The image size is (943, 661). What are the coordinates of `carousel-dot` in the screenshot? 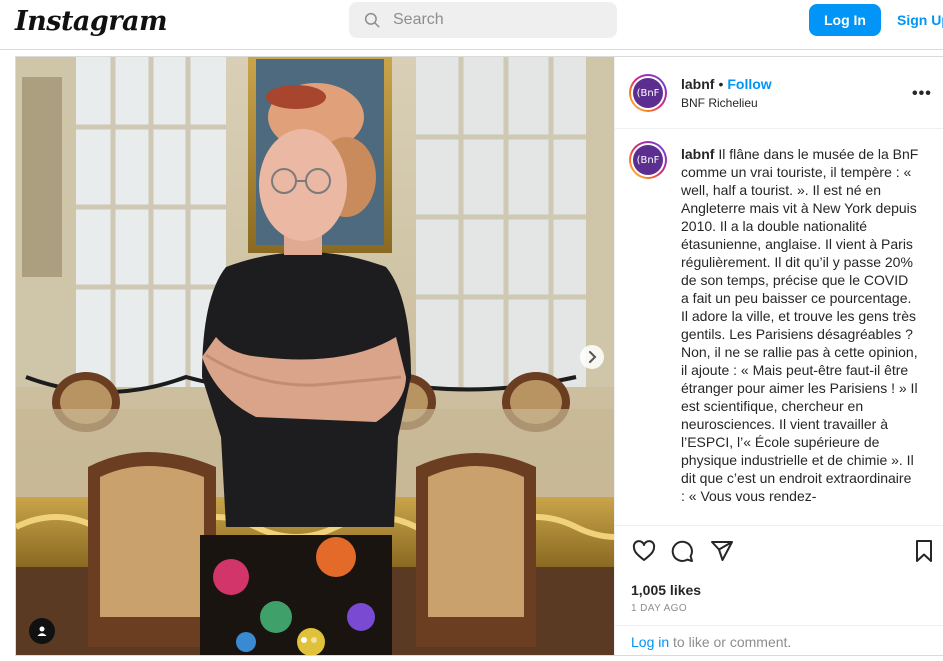 It's located at (314, 640).